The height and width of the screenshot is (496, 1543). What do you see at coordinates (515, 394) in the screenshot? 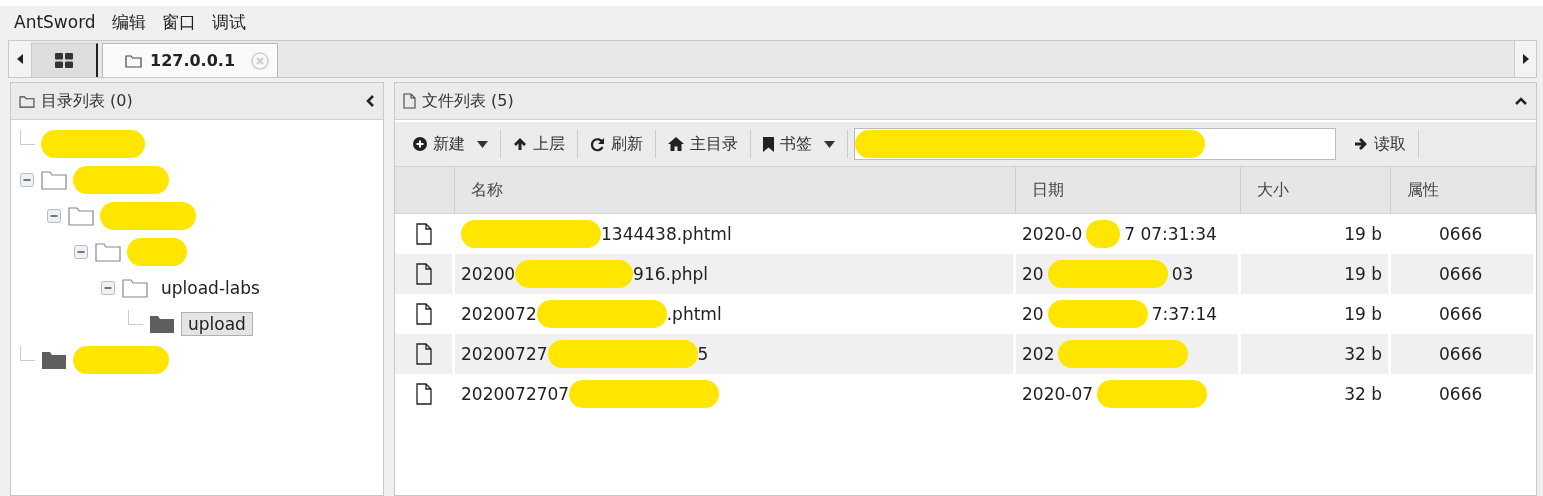
I see `file-name-fragment: 2020072707` at bounding box center [515, 394].